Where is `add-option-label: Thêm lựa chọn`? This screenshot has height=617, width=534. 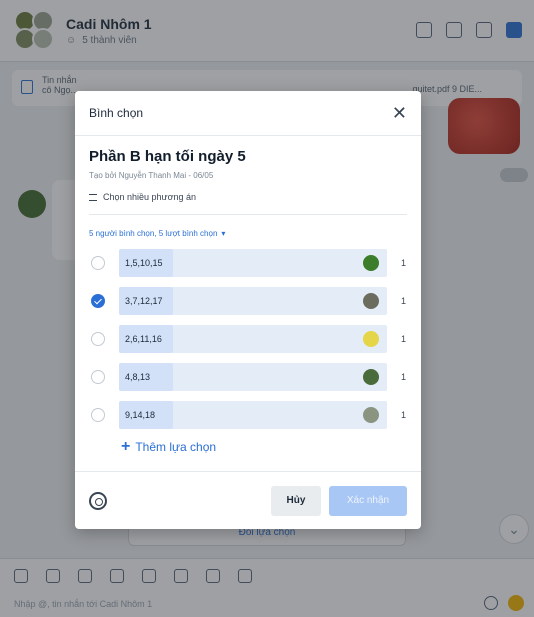 add-option-label: Thêm lựa chọn is located at coordinates (176, 447).